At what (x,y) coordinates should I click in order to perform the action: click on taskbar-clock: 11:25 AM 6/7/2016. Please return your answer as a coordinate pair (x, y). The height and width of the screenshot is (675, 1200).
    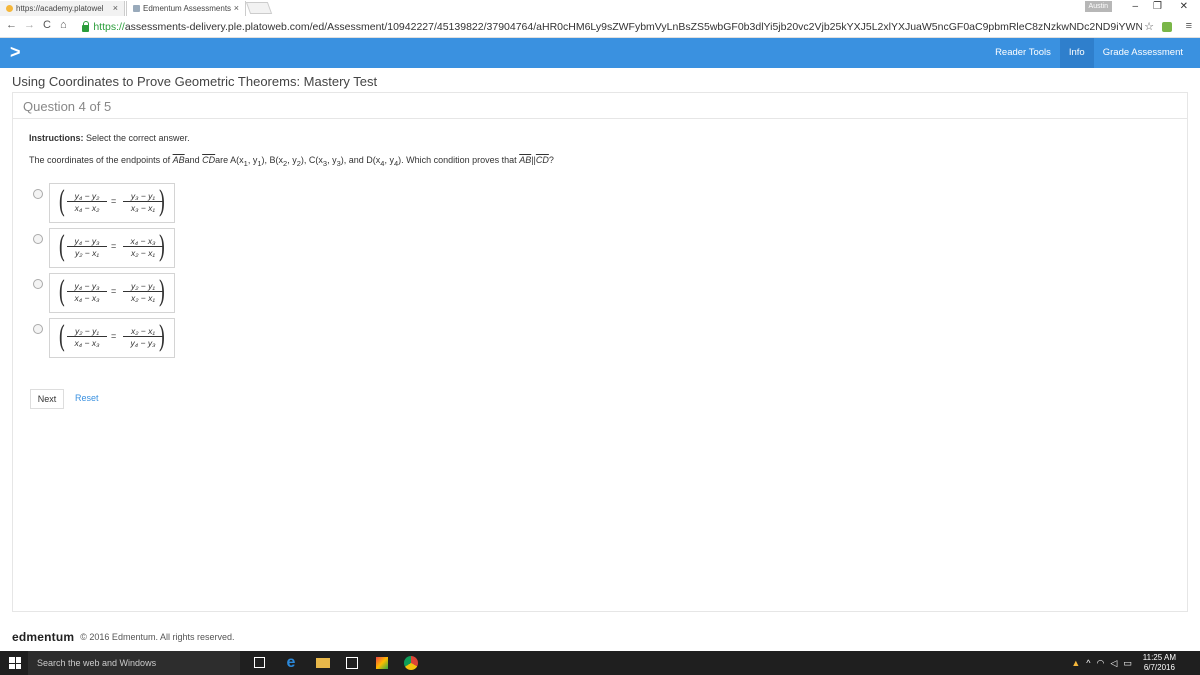
    Looking at the image, I should click on (1159, 663).